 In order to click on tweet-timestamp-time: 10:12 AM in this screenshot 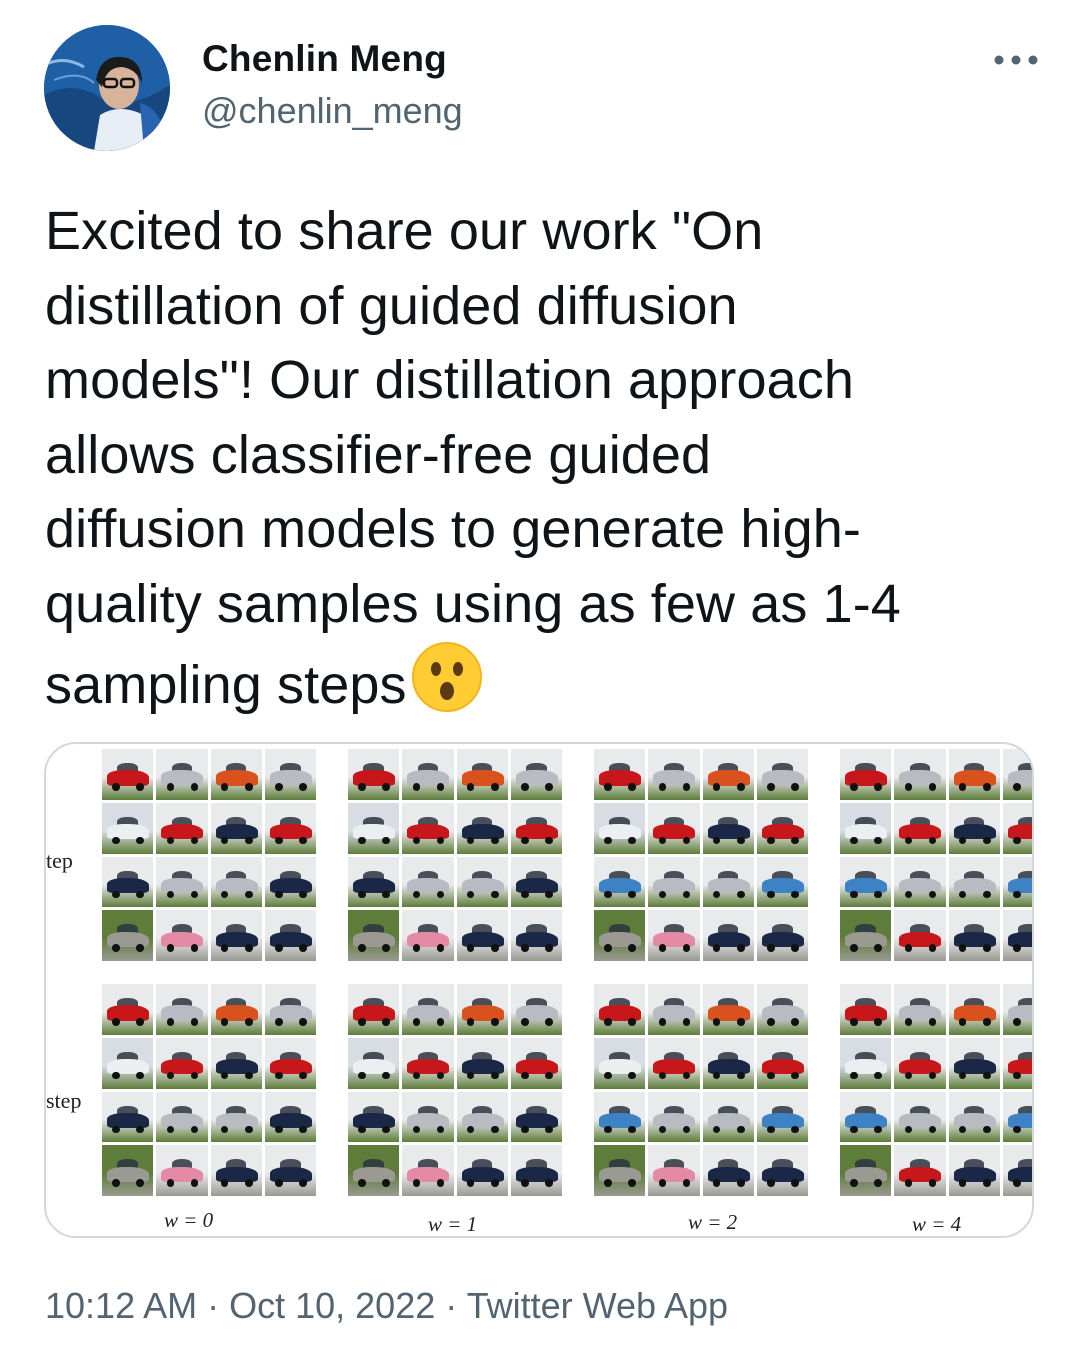, I will do `click(121, 1305)`.